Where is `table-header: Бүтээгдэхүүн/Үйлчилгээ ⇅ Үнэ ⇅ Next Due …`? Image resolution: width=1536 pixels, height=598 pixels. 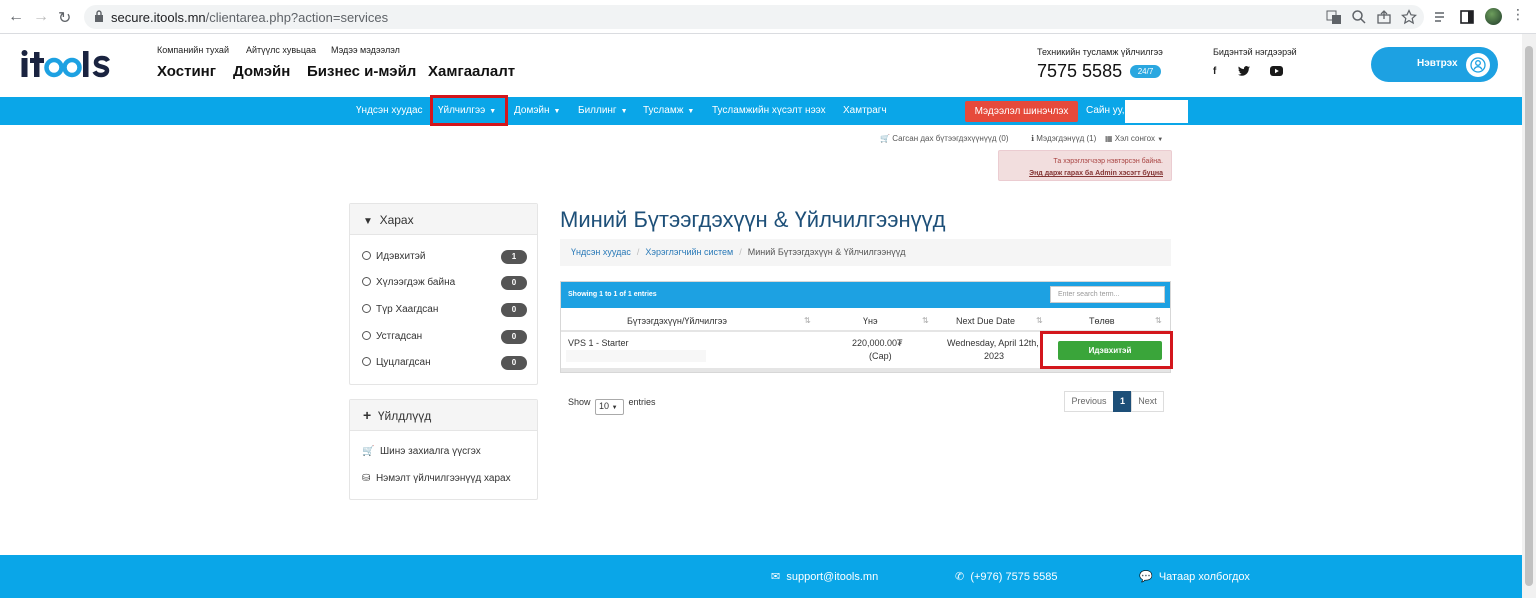
table-header: Бүтээгдэхүүн/Үйлчилгээ ⇅ Үнэ ⇅ Next Due … is located at coordinates (865, 320).